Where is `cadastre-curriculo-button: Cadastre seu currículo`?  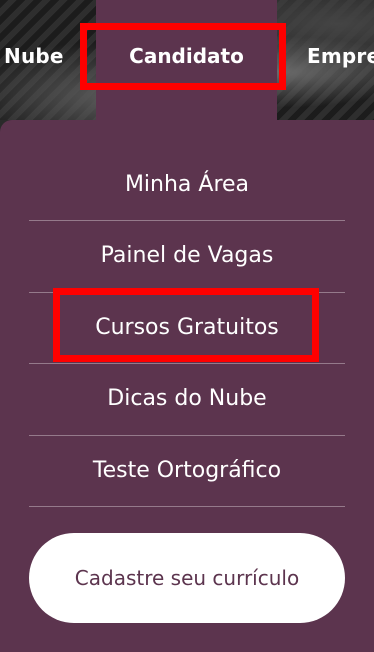 cadastre-curriculo-button: Cadastre seu currículo is located at coordinates (187, 578).